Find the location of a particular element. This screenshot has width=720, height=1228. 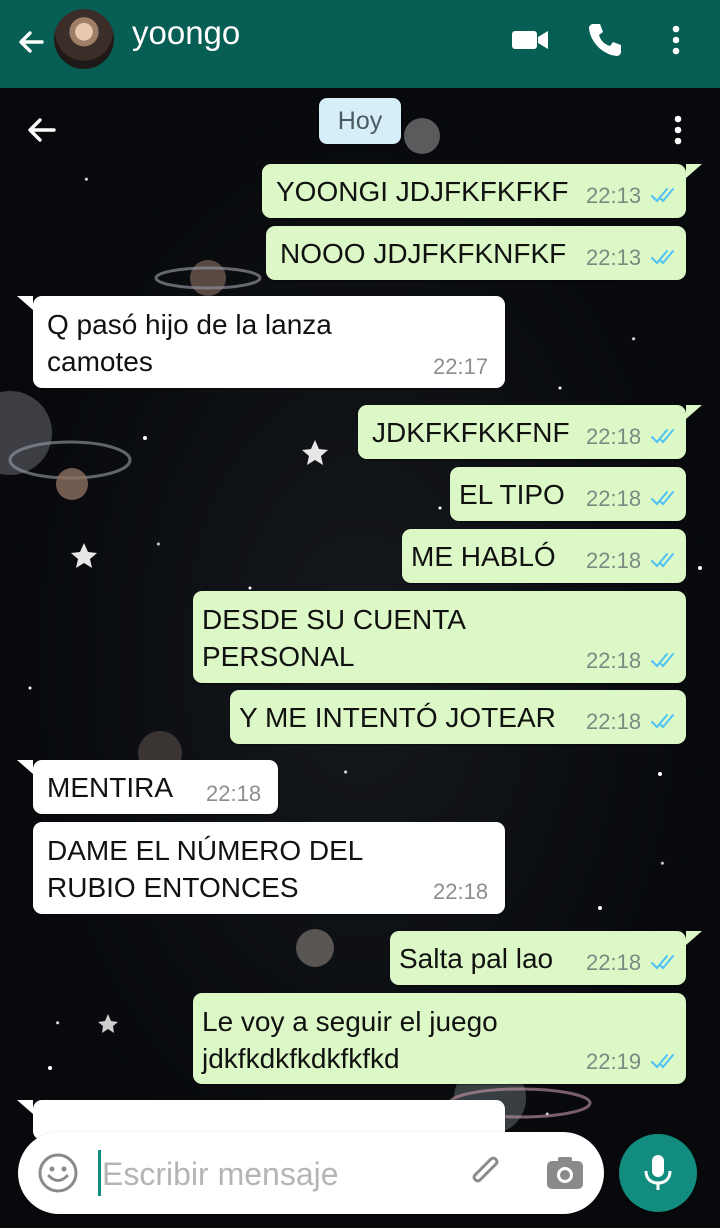

message-text: NOOO JDJFKFKNFKF is located at coordinates (423, 253).